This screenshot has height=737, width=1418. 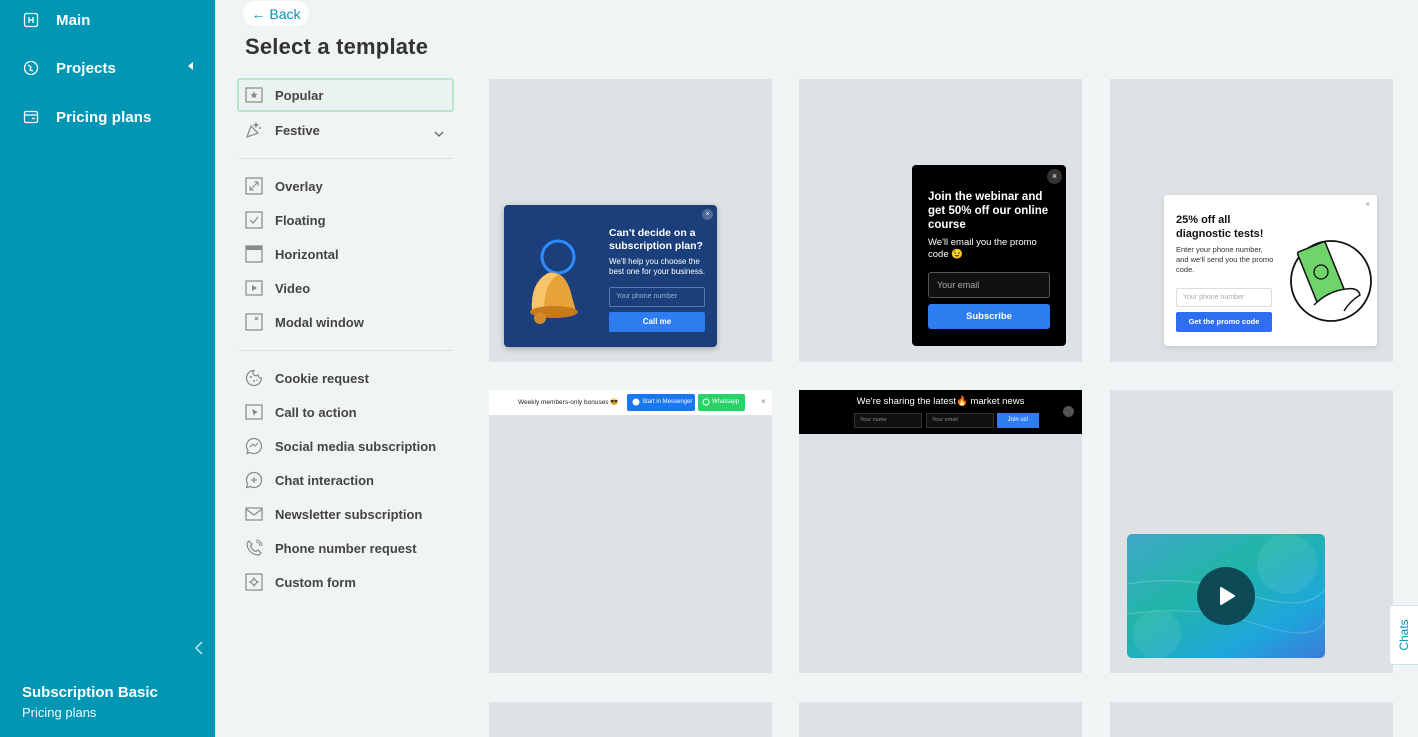 What do you see at coordinates (324, 480) in the screenshot?
I see `category-label: Chat interaction` at bounding box center [324, 480].